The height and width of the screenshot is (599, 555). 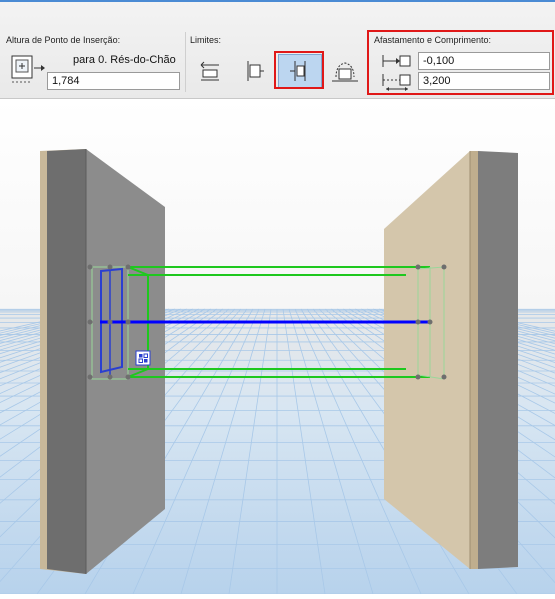 What do you see at coordinates (206, 40) in the screenshot?
I see `limits-label: Limites:` at bounding box center [206, 40].